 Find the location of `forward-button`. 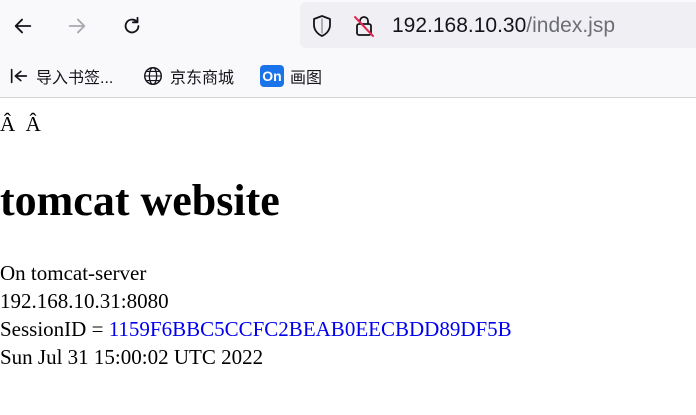

forward-button is located at coordinates (77, 26).